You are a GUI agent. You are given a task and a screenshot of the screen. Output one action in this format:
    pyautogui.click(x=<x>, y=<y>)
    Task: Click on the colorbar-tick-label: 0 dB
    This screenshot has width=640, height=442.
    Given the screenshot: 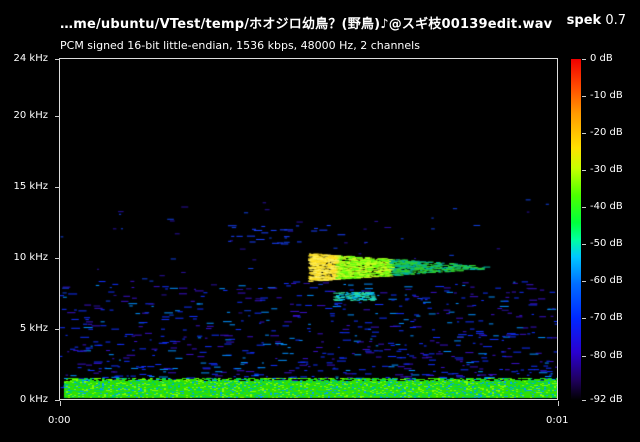 What is the action you would take?
    pyautogui.click(x=601, y=58)
    